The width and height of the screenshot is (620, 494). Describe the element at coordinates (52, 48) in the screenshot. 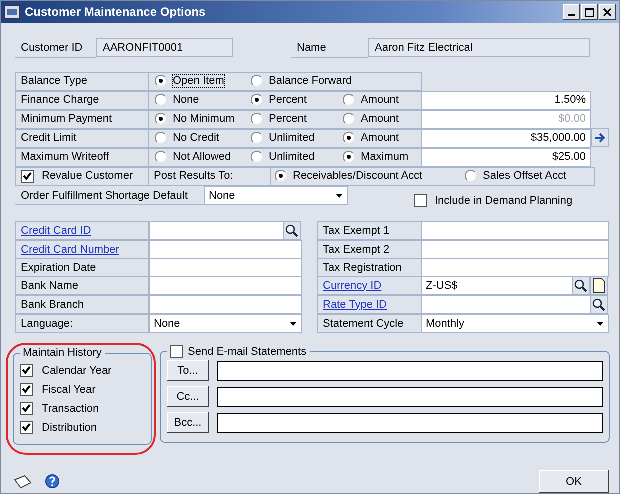

I see `field-label: Customer ID` at that location.